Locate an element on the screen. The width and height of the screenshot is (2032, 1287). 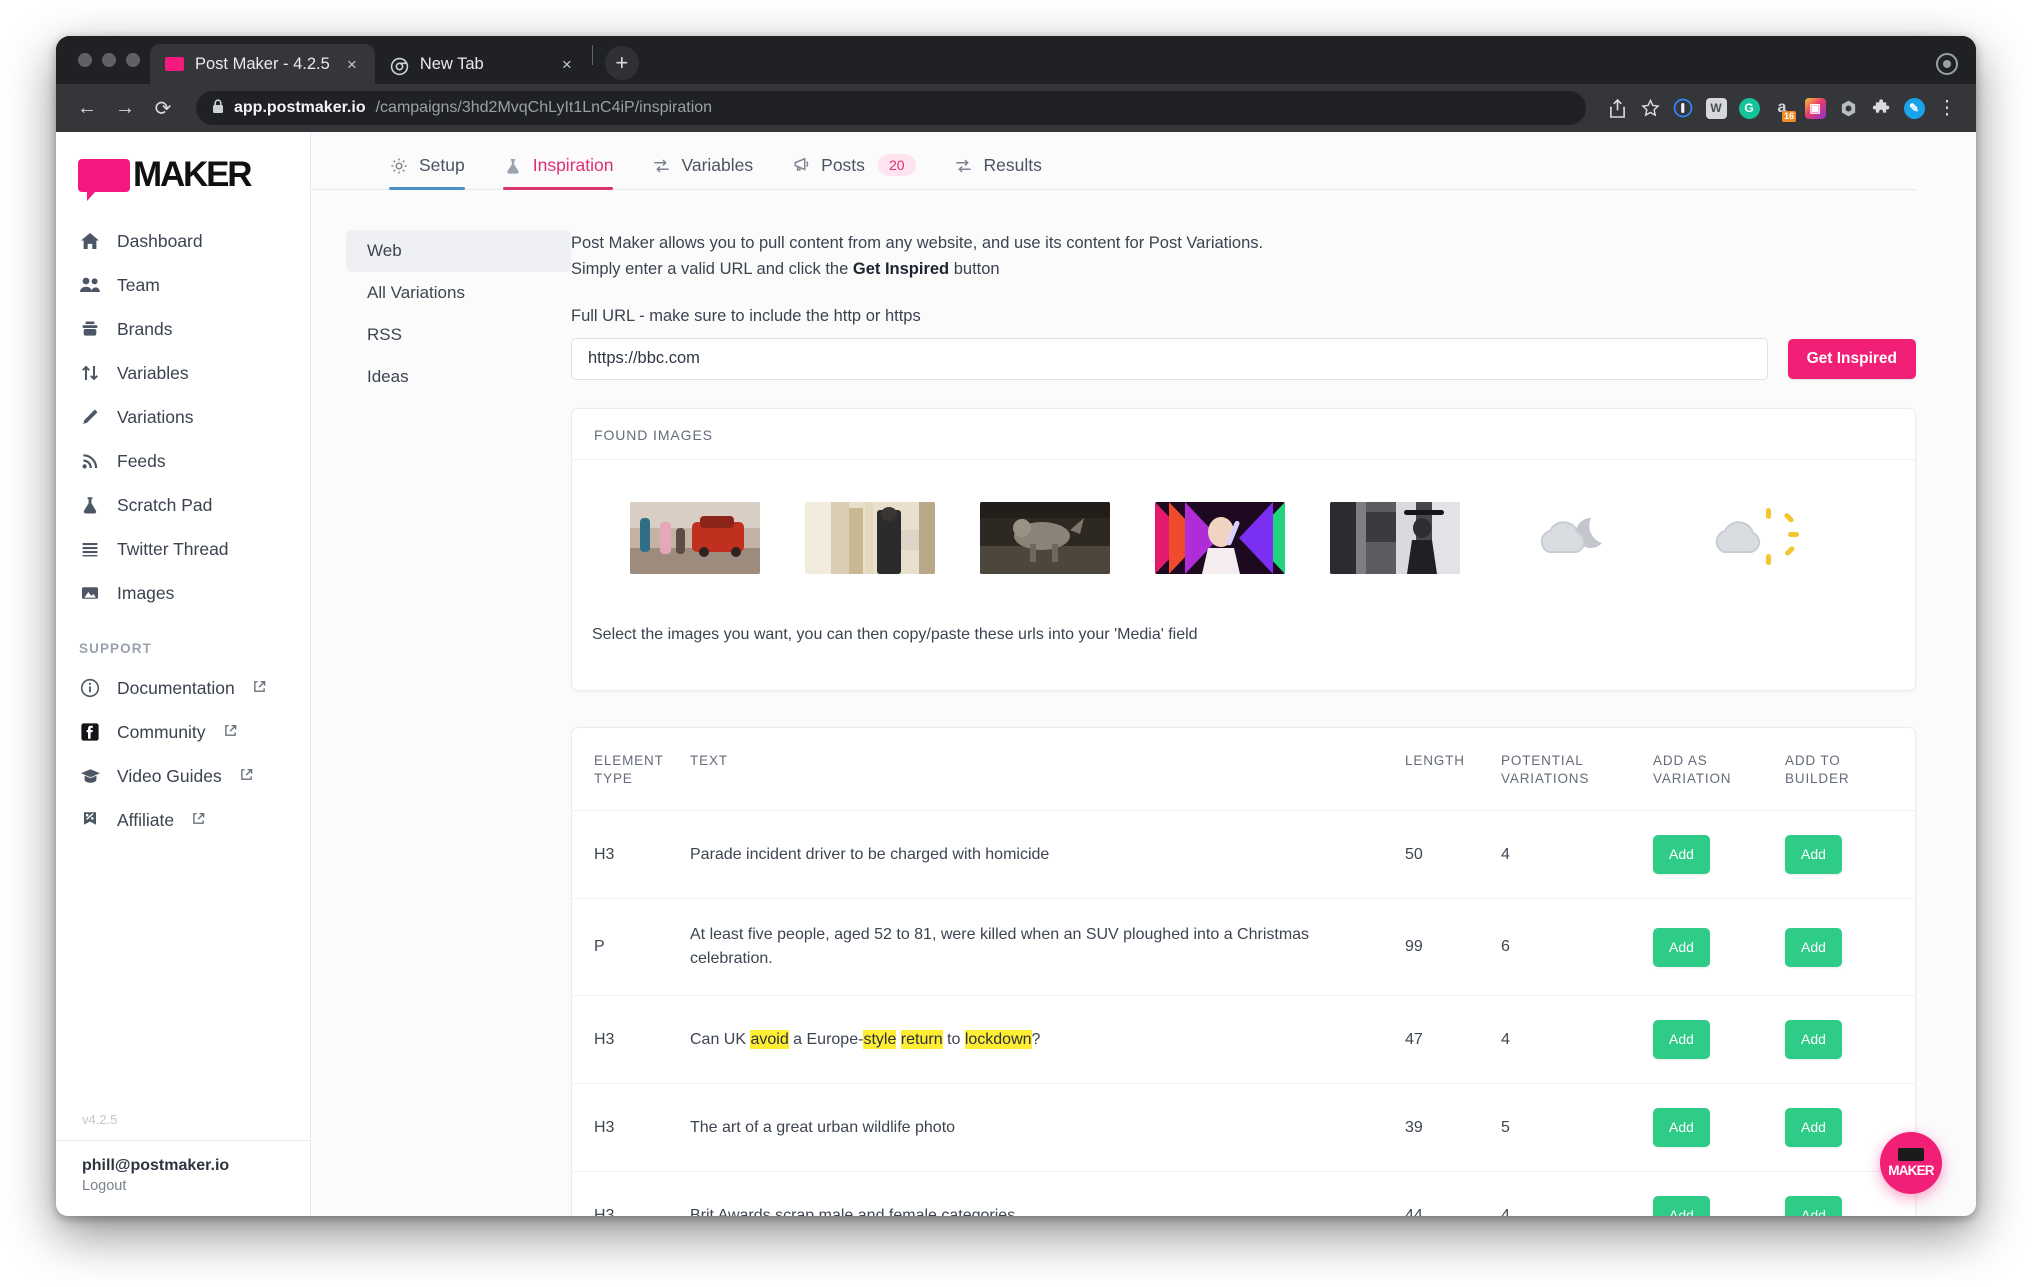
tab-posts: Posts 20 is located at coordinates (854, 171).